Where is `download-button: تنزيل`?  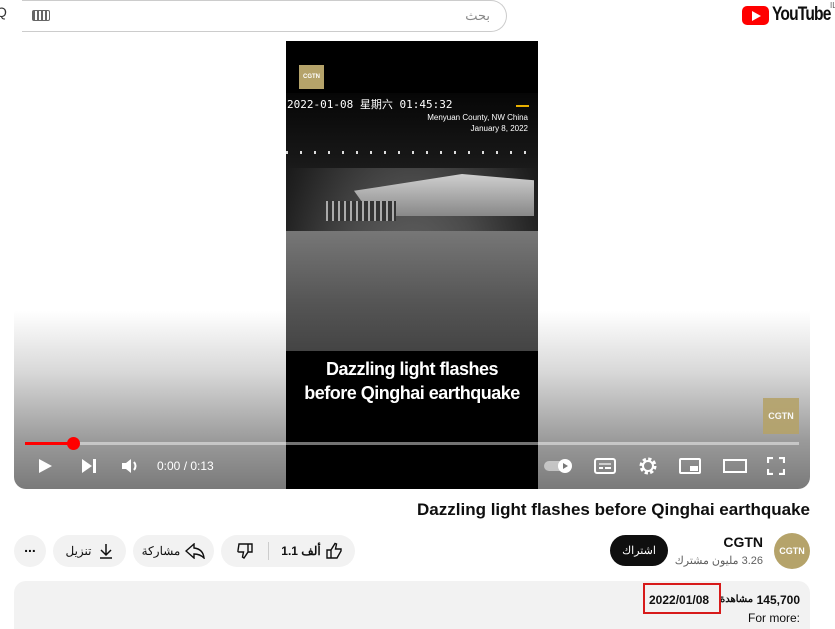
download-button: تنزيل is located at coordinates (89, 551).